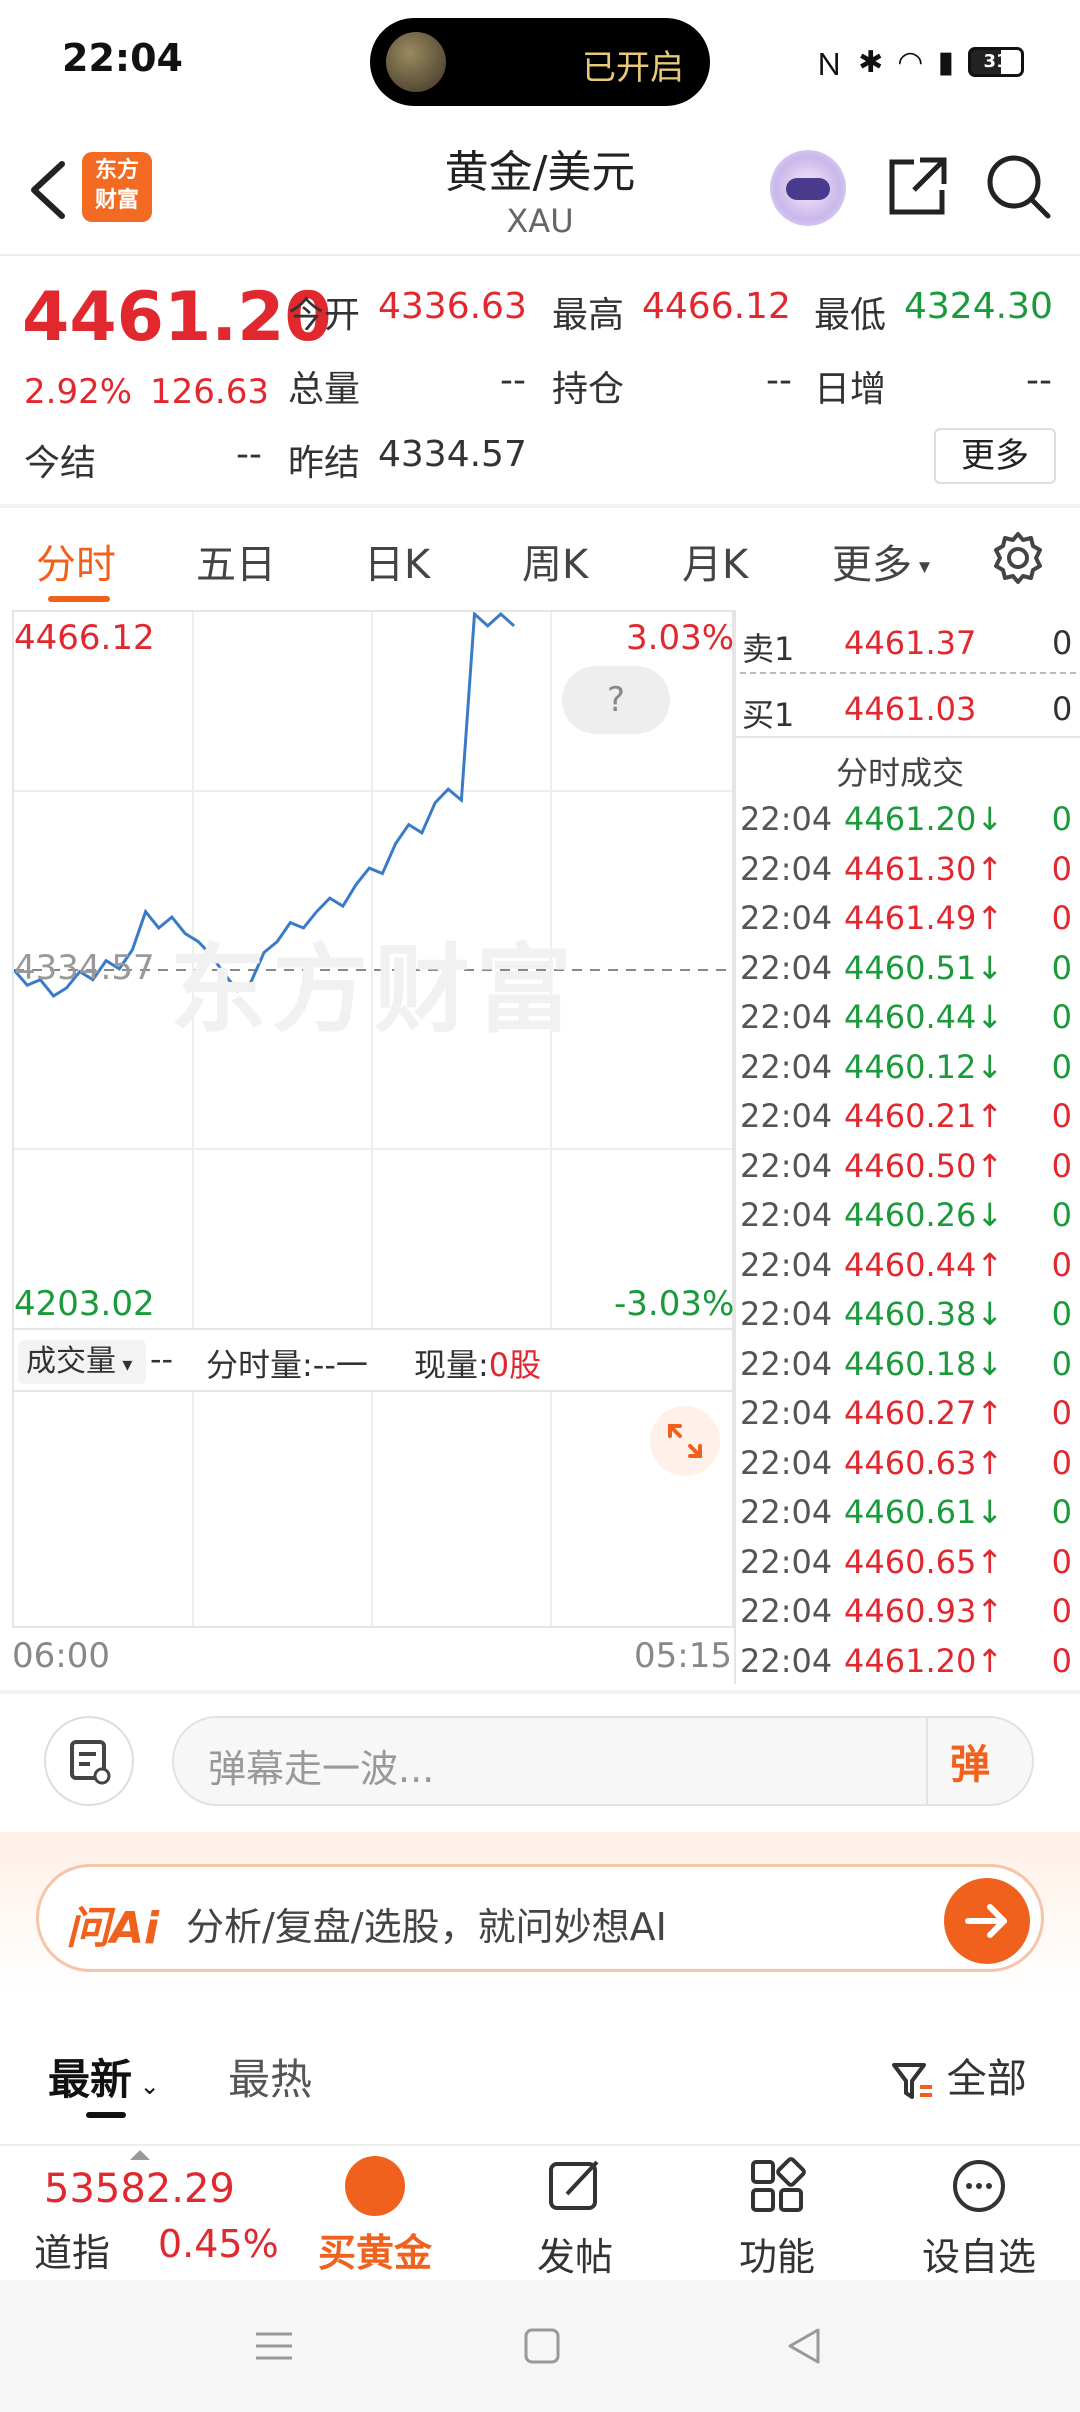 The width and height of the screenshot is (1080, 2412). I want to click on buy-gold-button: 买黄金, so click(375, 2216).